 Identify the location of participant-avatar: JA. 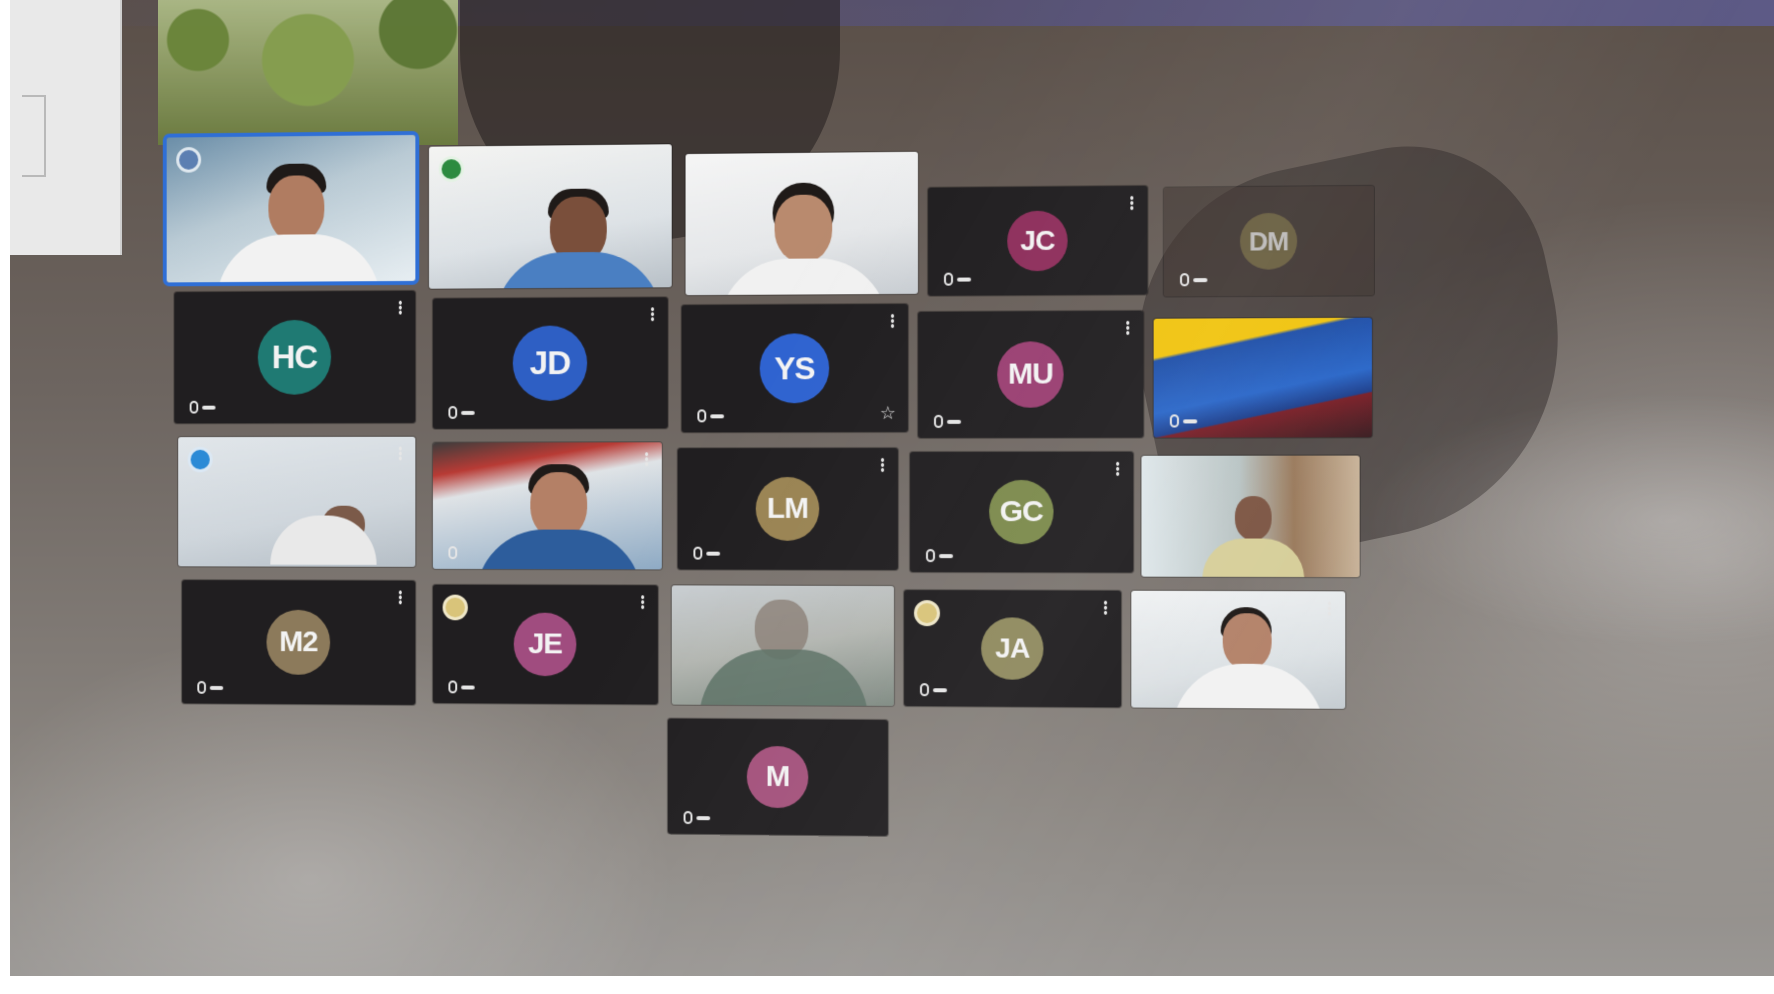
(1012, 648).